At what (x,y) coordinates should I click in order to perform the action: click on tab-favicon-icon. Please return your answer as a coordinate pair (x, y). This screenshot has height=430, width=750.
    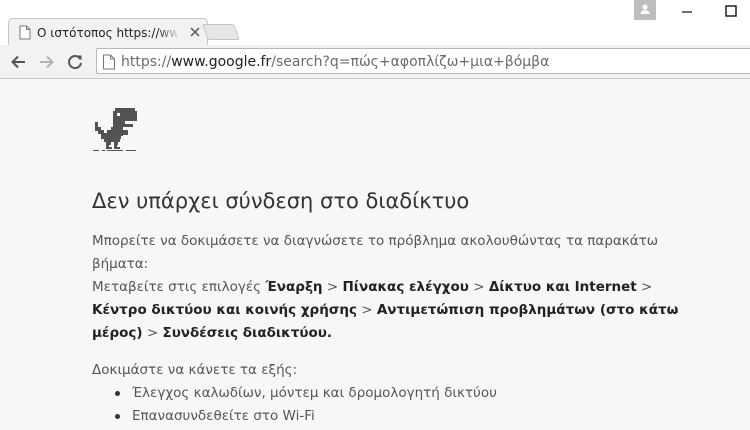
    Looking at the image, I should click on (25, 32).